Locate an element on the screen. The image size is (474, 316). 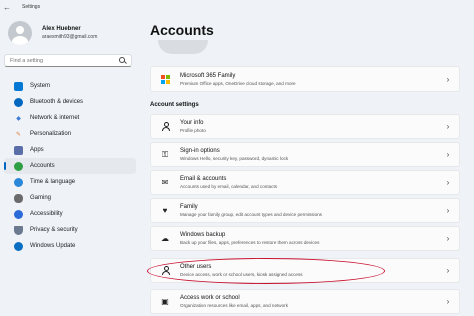
sidebar-item-label: Personalization is located at coordinates (51, 134).